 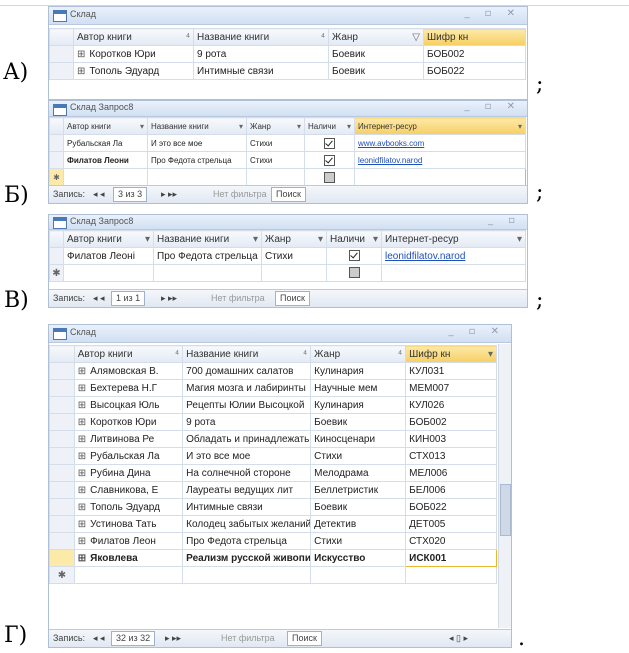 What do you see at coordinates (273, 507) in the screenshot?
I see `table-row: ⊞ Тополь Эдуард Интимные связи Боевик БОБ022` at bounding box center [273, 507].